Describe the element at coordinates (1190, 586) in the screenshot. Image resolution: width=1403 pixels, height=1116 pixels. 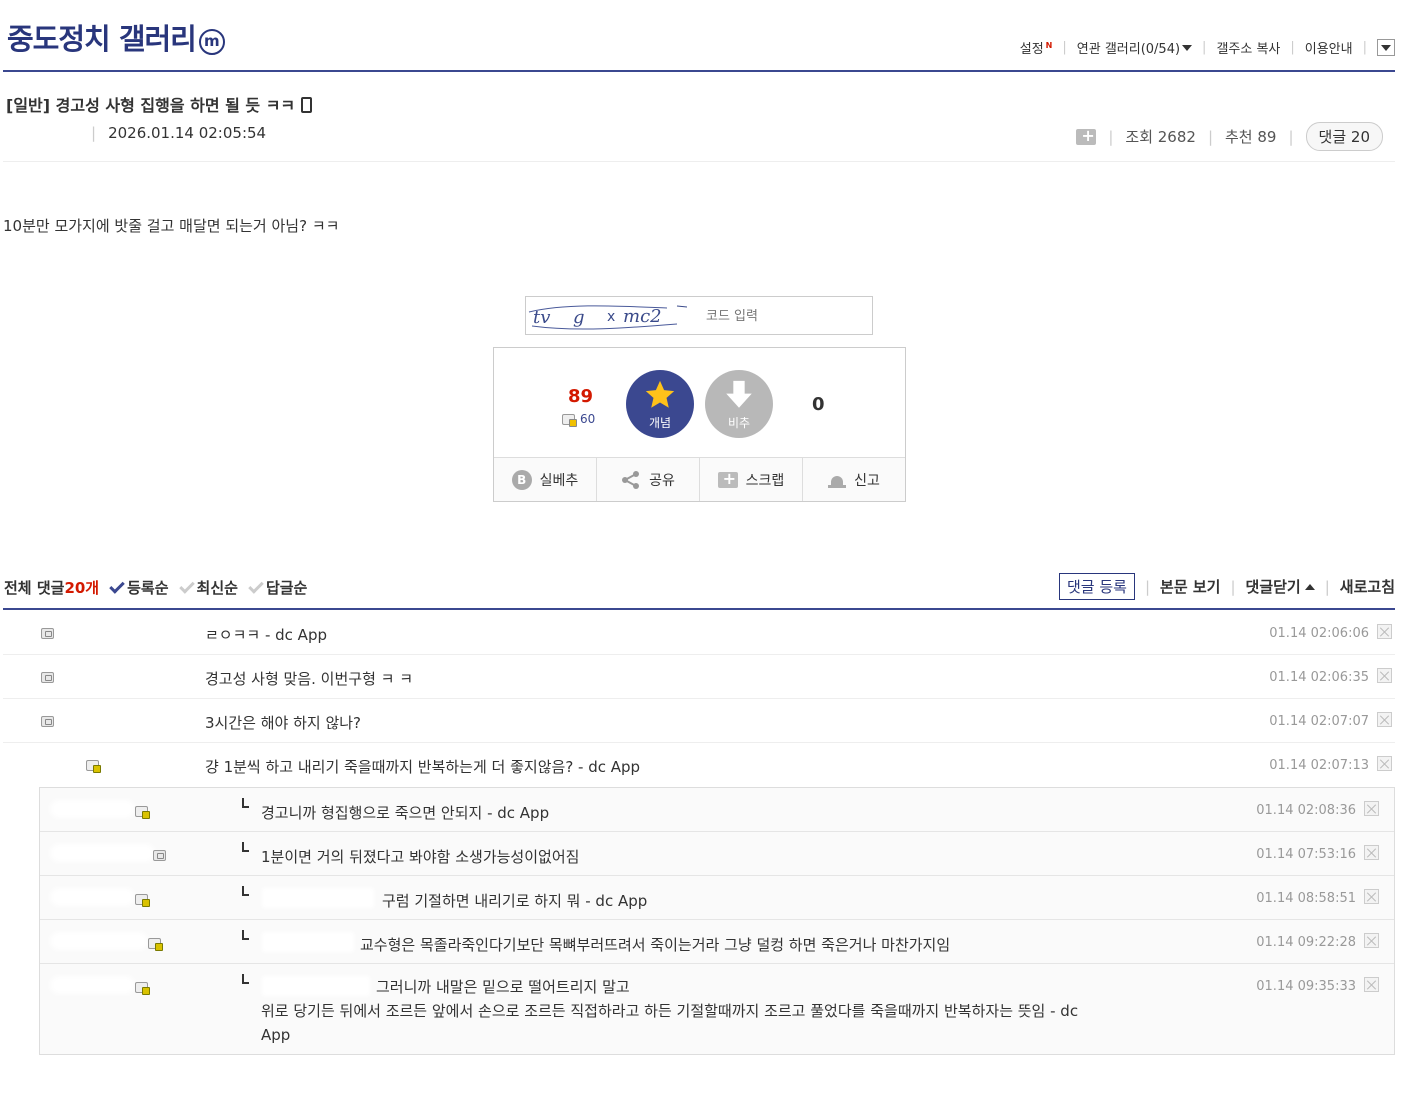
I see `view-body-link: 본문 보기` at that location.